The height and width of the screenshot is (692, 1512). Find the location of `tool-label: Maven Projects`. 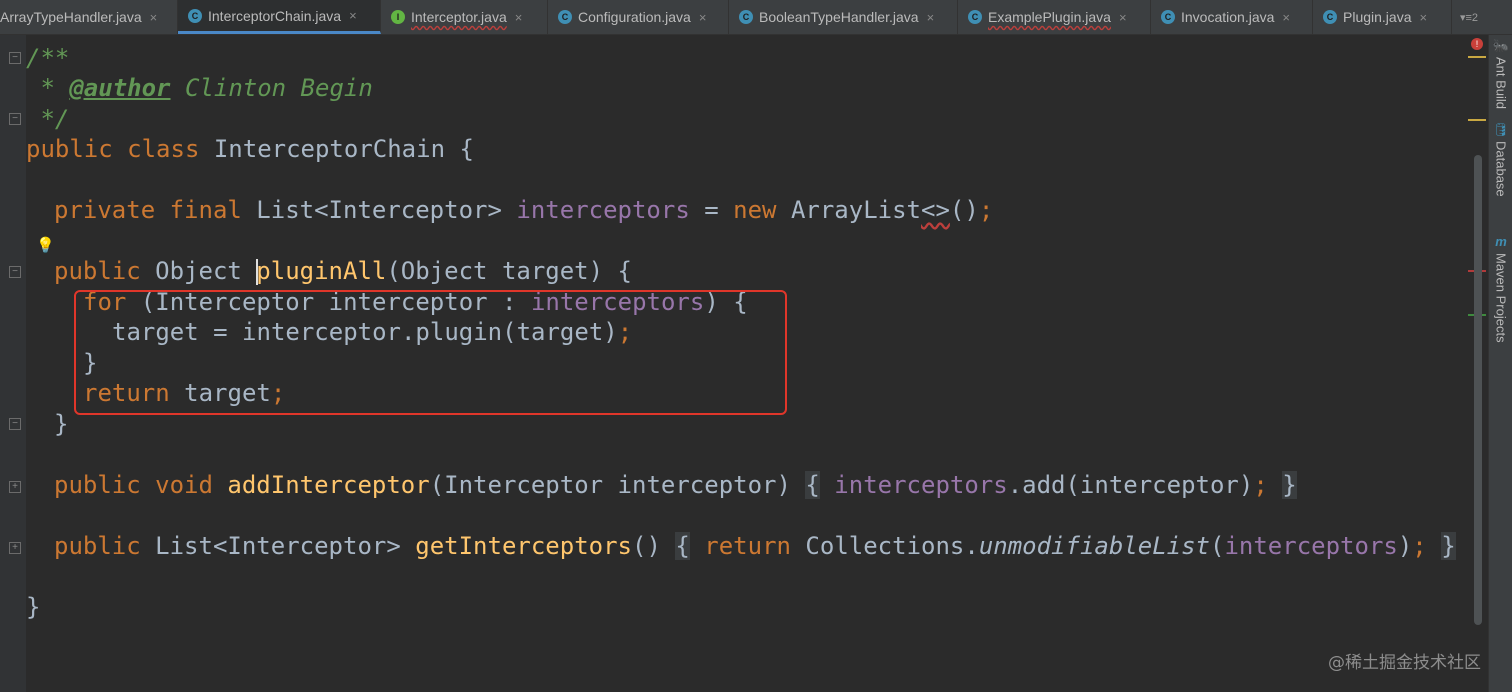

tool-label: Maven Projects is located at coordinates (1501, 298).